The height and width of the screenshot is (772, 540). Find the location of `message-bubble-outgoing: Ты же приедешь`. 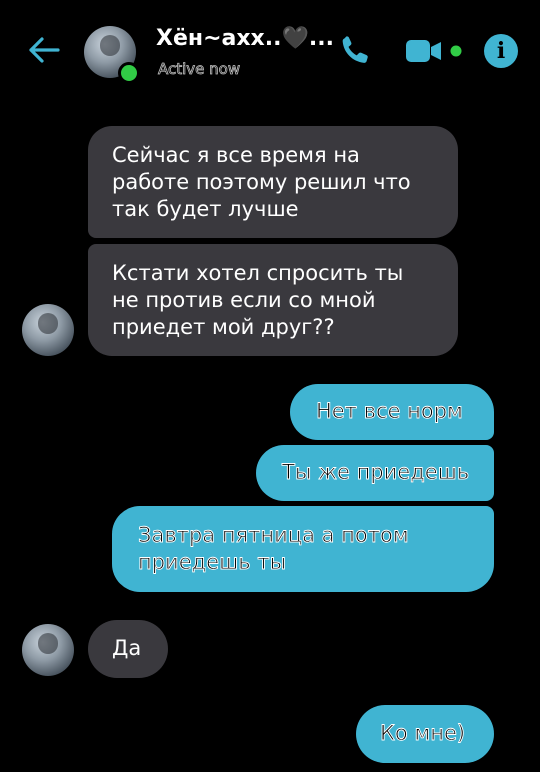

message-bubble-outgoing: Ты же приедешь is located at coordinates (375, 473).